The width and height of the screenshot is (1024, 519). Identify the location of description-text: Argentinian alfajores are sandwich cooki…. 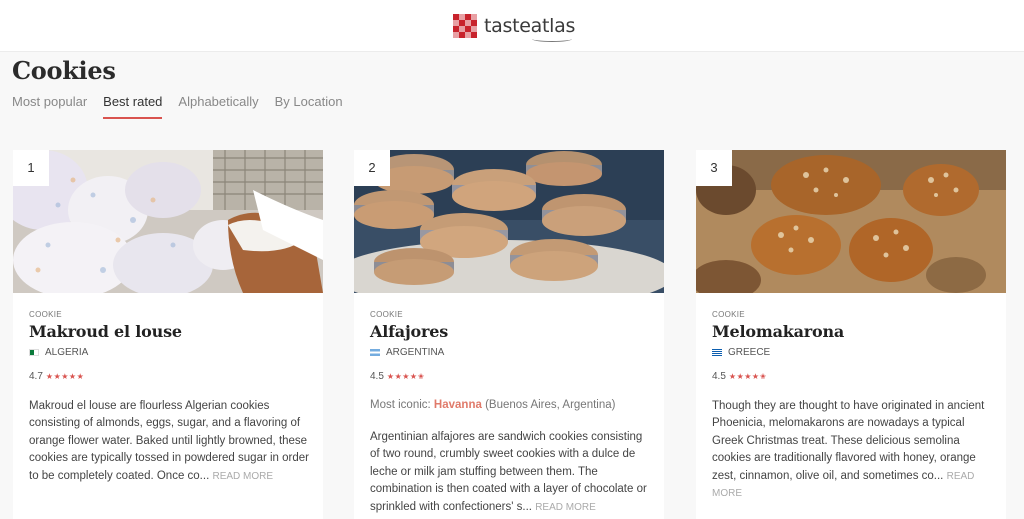
(508, 472).